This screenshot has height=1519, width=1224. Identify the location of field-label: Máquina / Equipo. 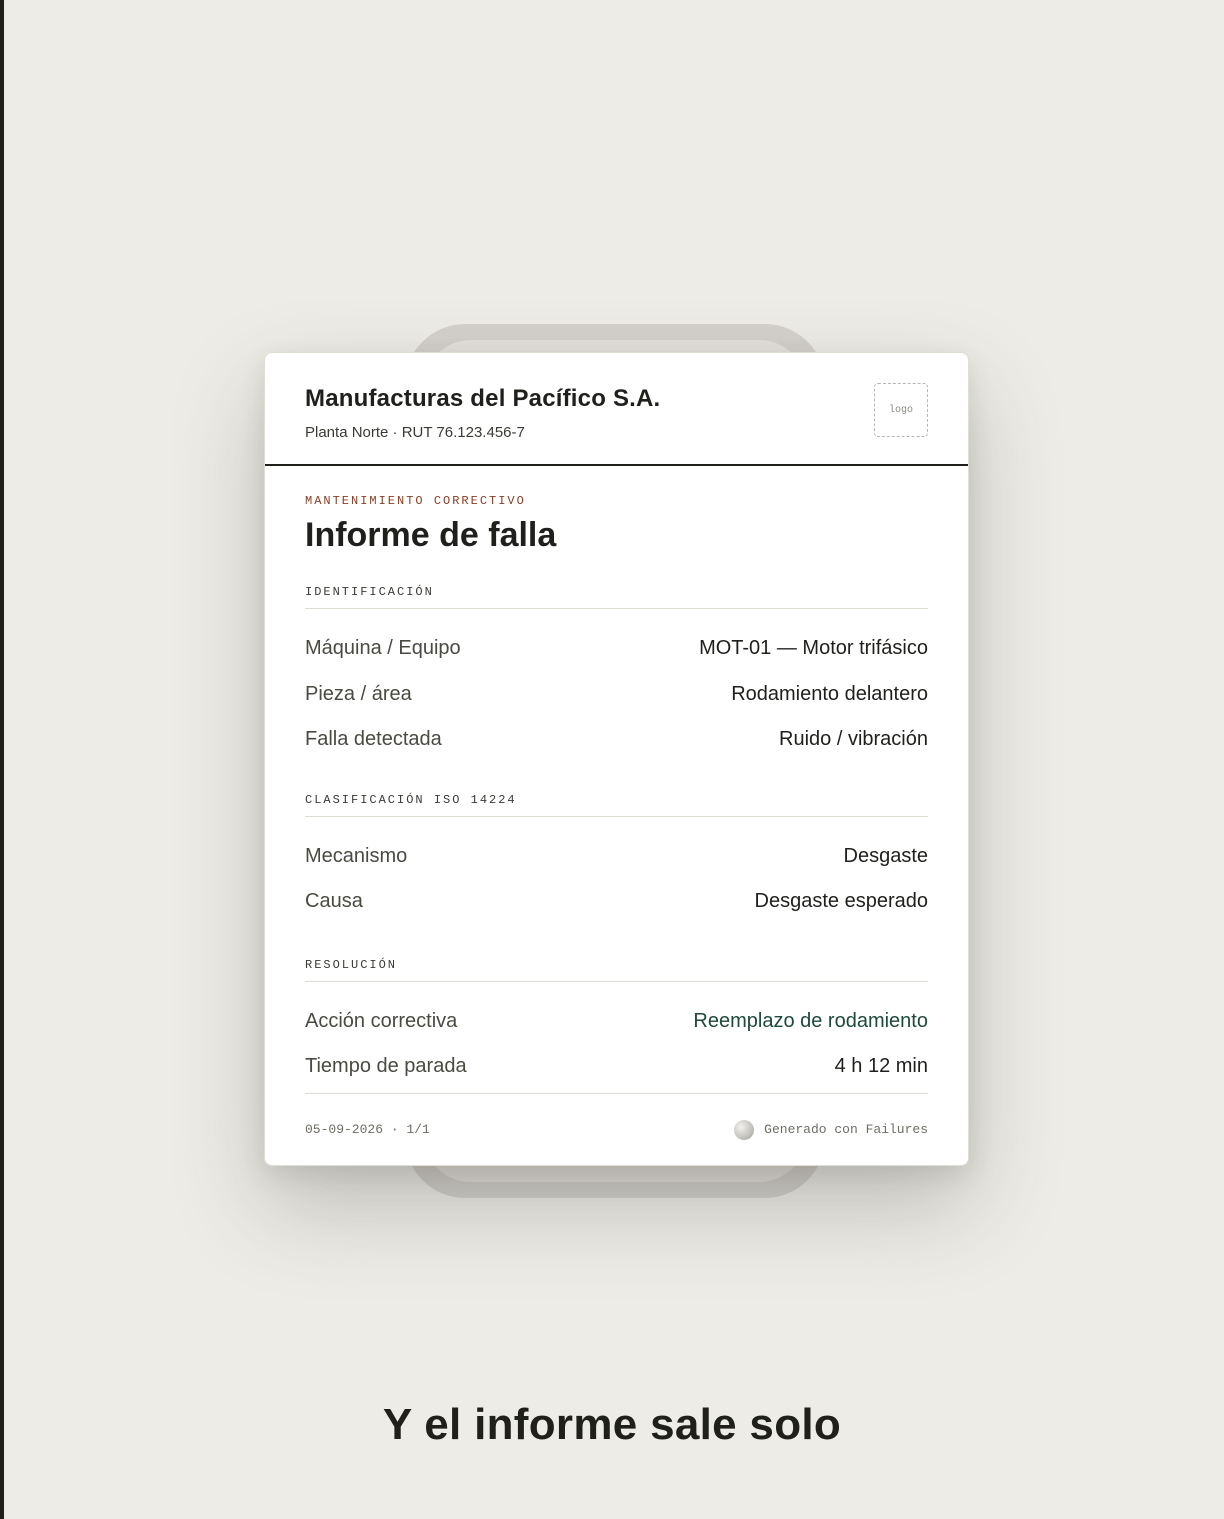
(383, 648).